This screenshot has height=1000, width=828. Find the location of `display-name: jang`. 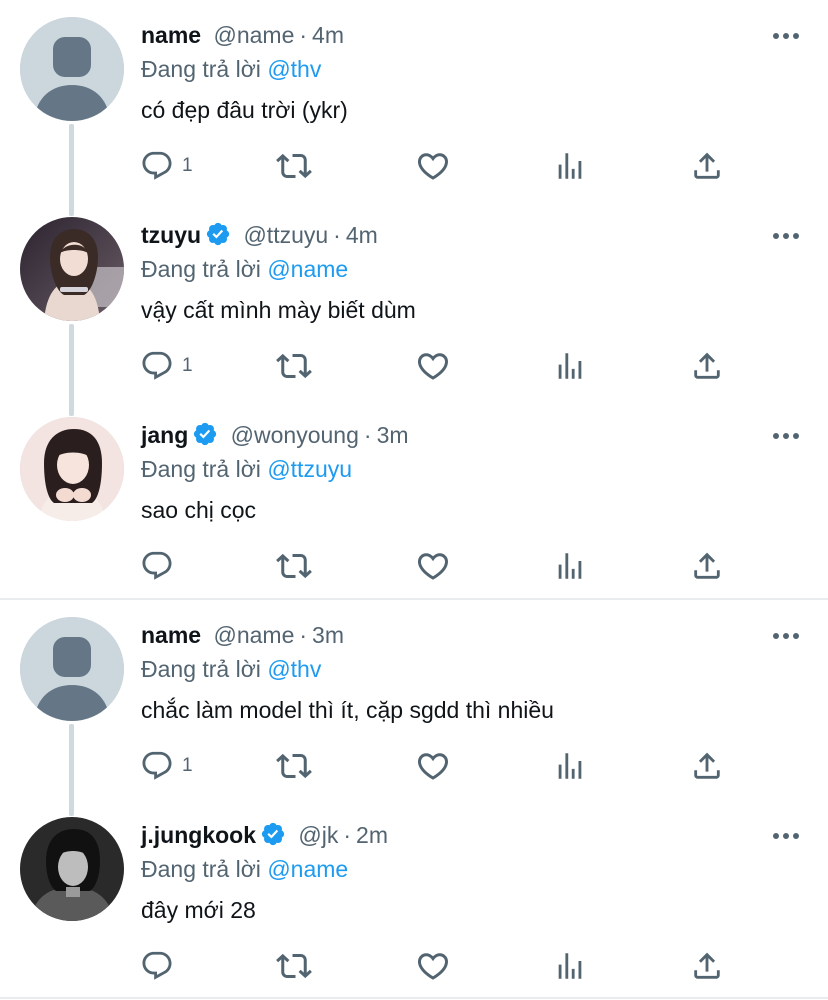

display-name: jang is located at coordinates (164, 435).